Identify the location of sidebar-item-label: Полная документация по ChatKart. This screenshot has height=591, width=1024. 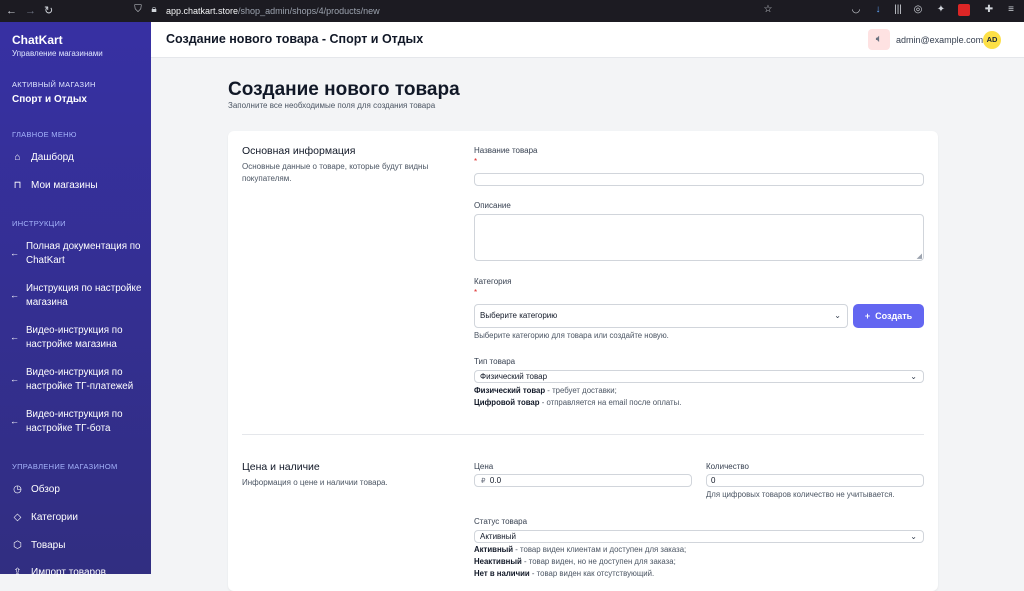
(83, 253).